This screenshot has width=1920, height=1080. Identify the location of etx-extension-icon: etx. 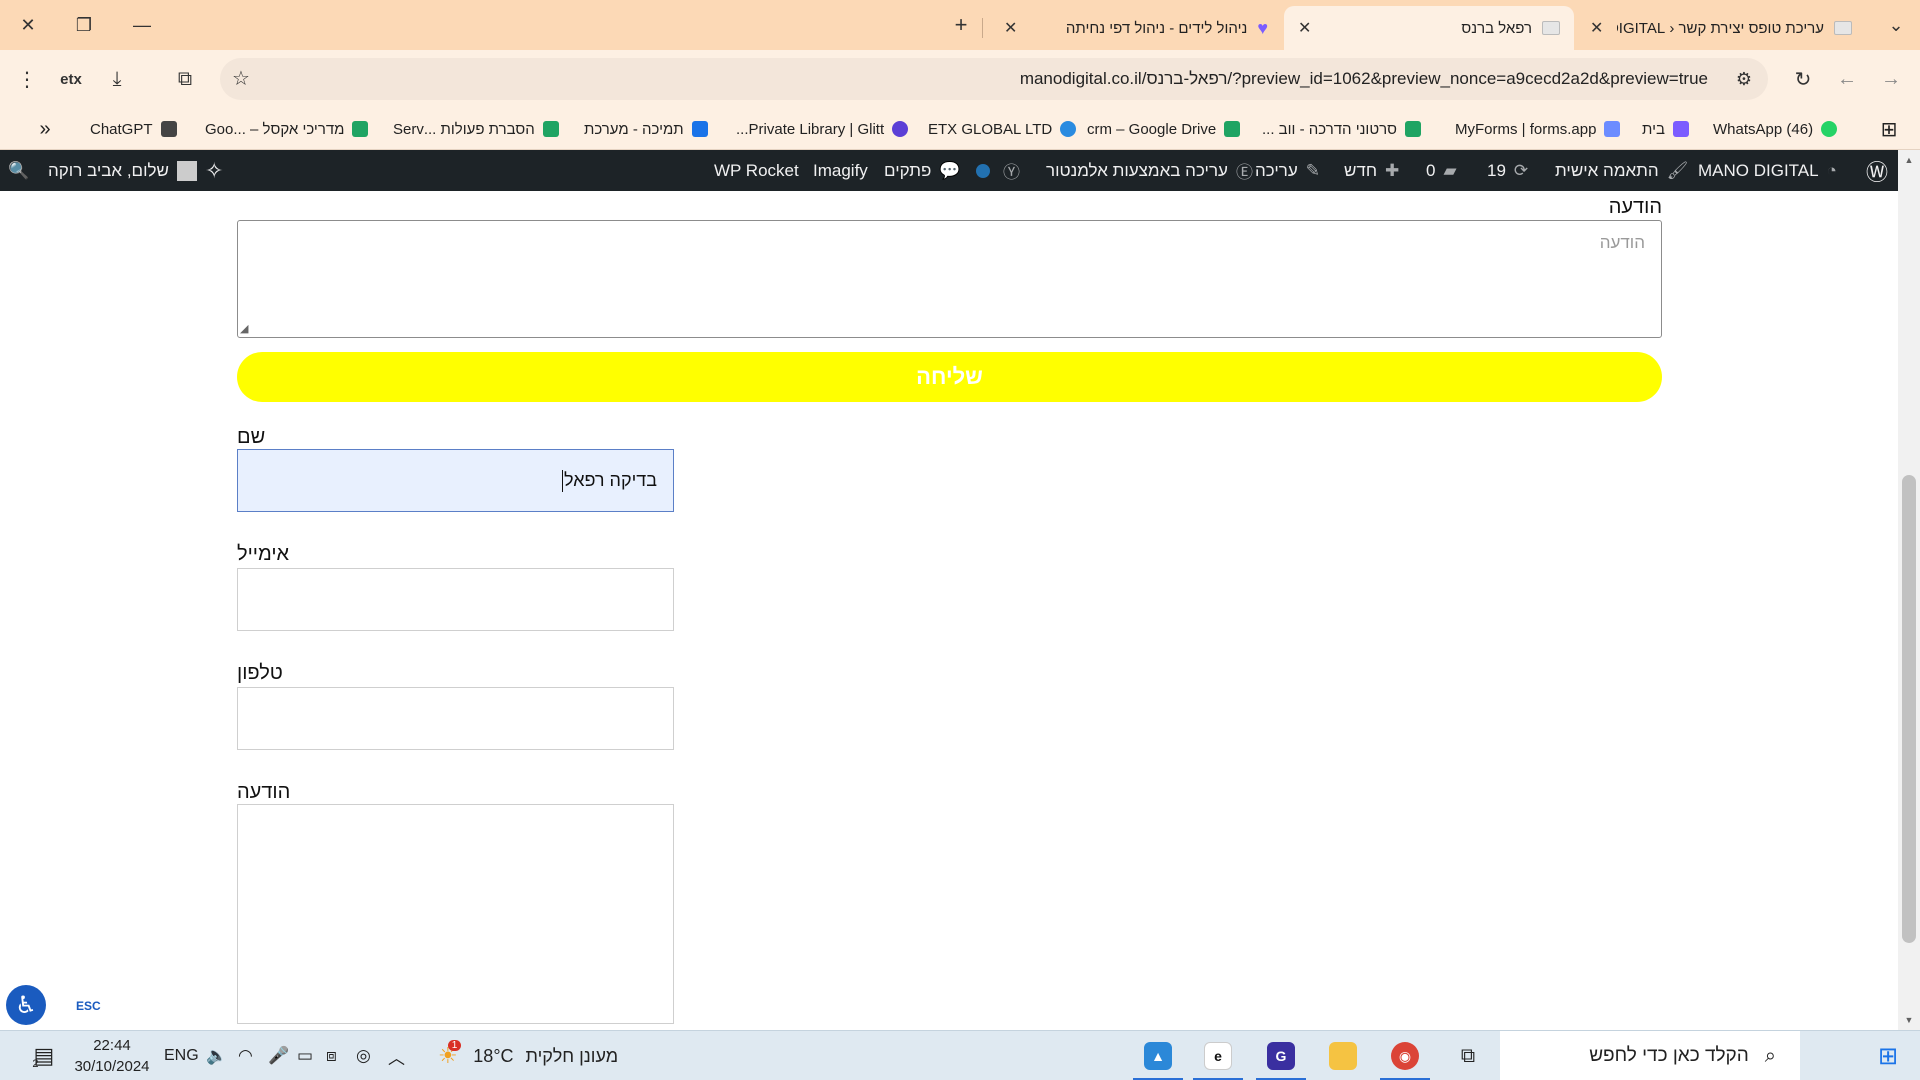
(71, 79).